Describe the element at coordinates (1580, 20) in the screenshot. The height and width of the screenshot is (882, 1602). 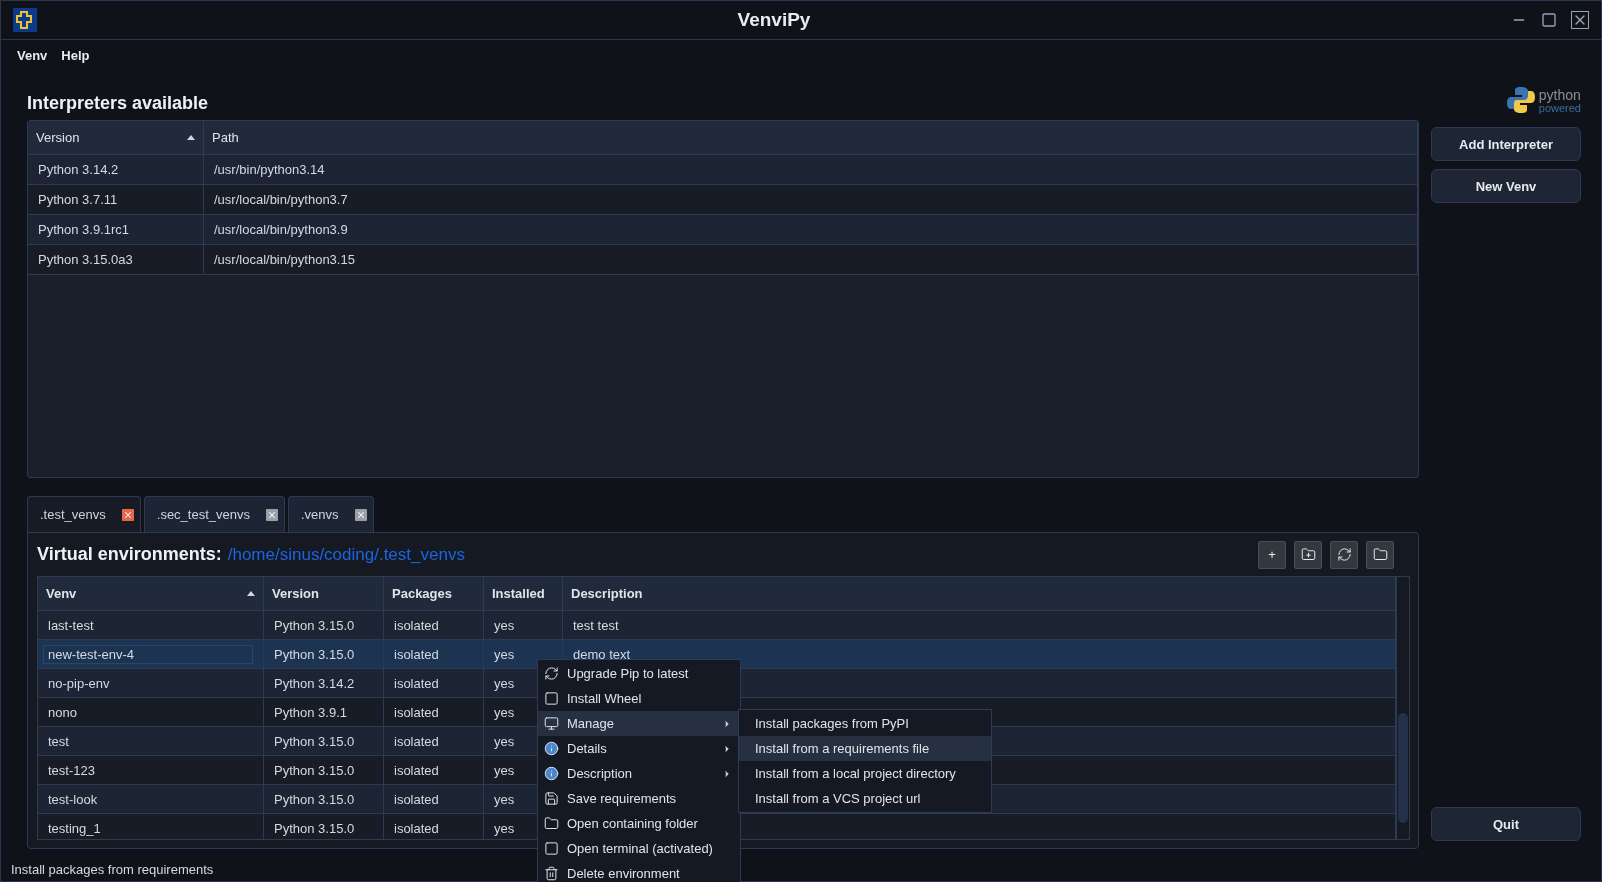
I see `close-icon` at that location.